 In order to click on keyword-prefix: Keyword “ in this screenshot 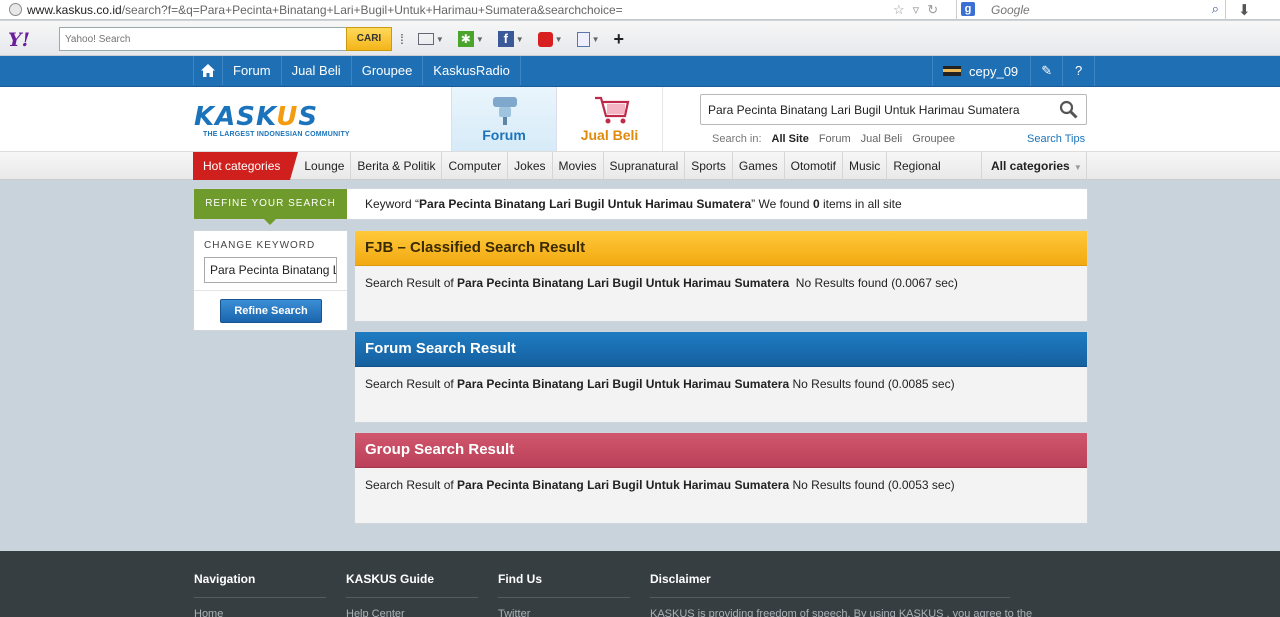, I will do `click(392, 204)`.